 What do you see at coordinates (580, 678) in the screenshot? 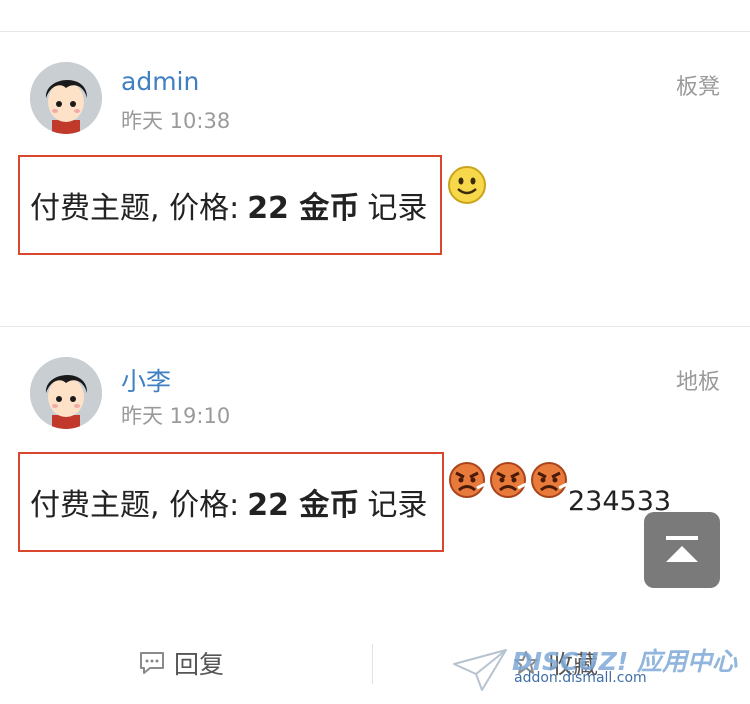
I see `watermark-url: addon.dismall.com` at bounding box center [580, 678].